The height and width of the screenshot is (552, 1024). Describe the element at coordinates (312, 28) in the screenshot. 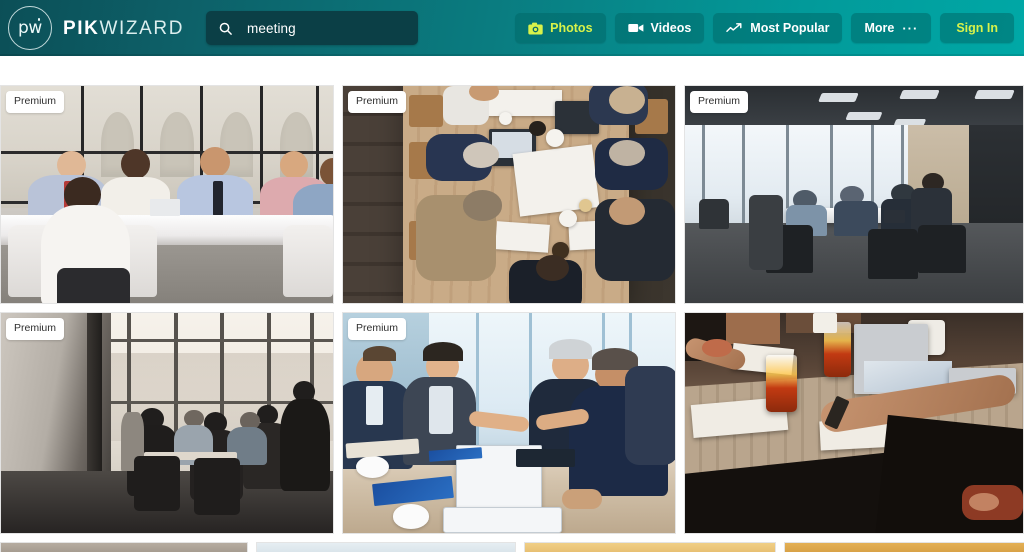

I see `search-bar: meeting` at that location.